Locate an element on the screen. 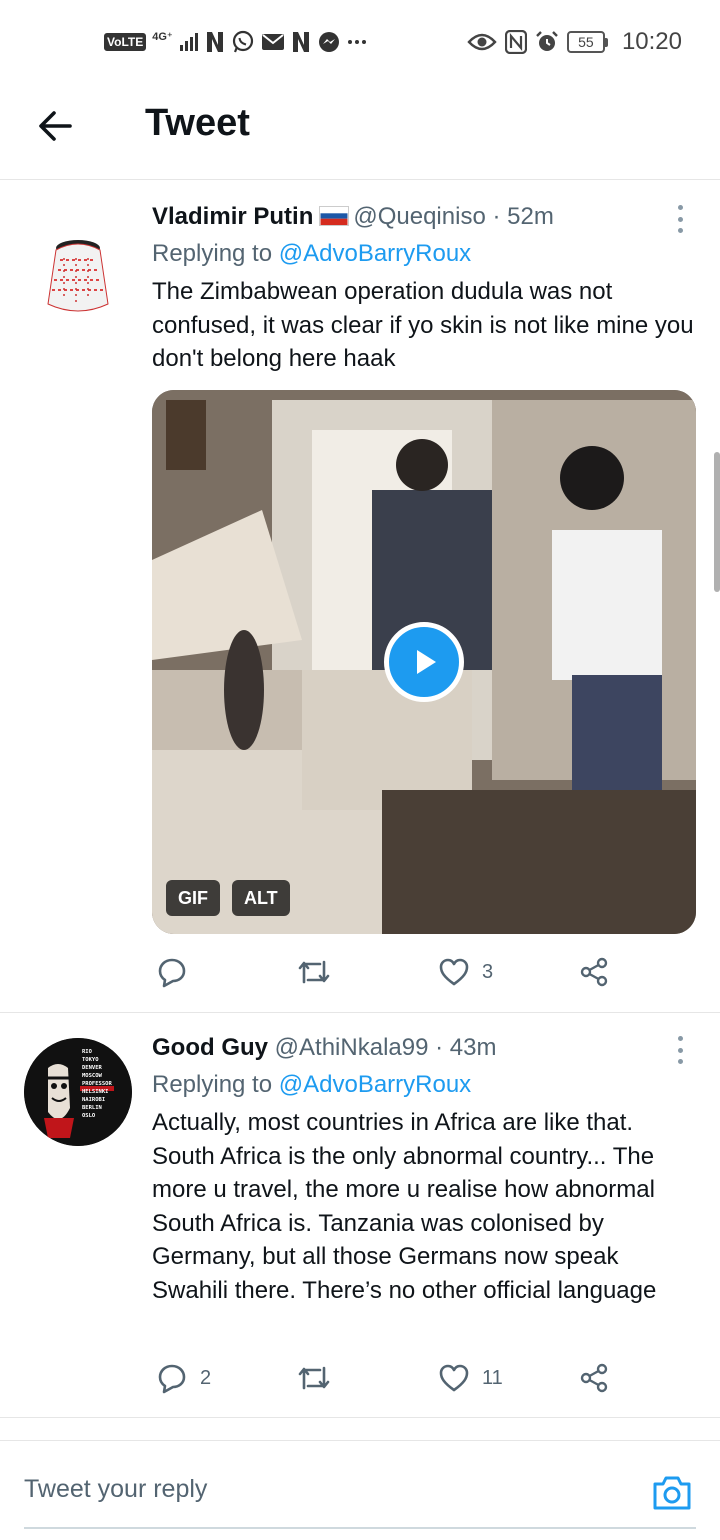  reply-count: 2 is located at coordinates (206, 1377).